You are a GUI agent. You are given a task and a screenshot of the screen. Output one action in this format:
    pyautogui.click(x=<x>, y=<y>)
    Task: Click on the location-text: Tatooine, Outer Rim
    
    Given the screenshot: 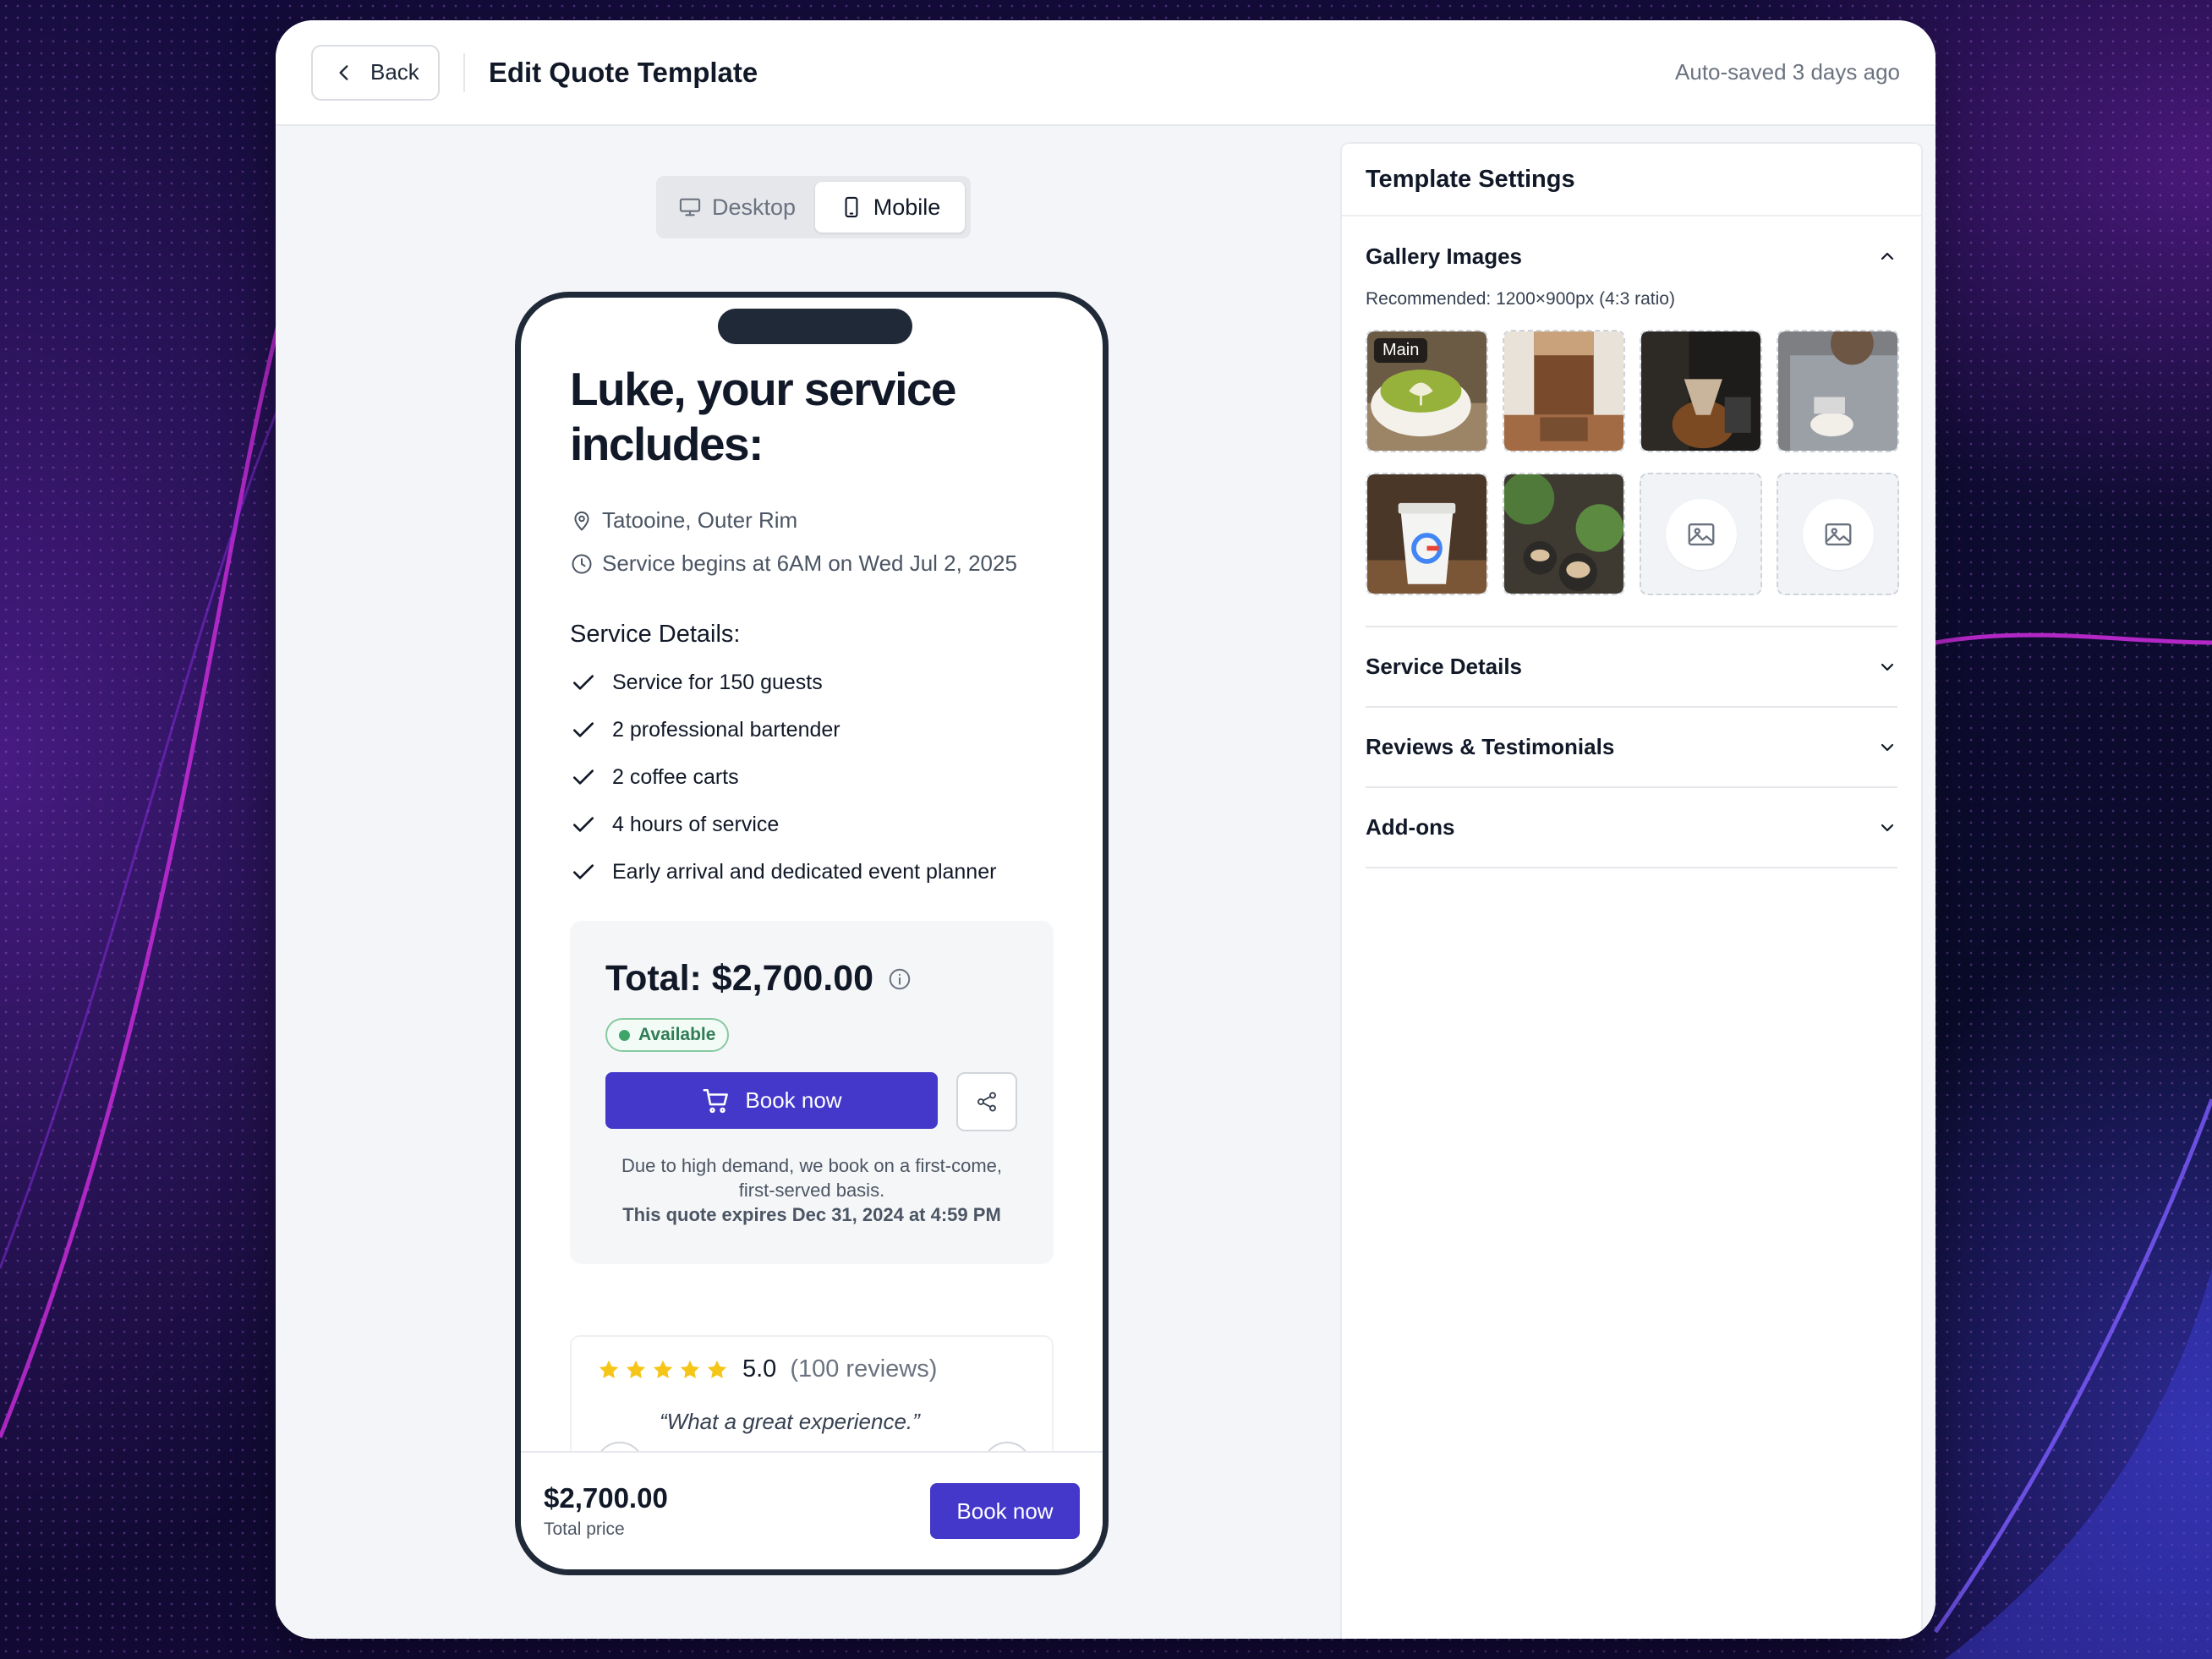 What is the action you would take?
    pyautogui.click(x=700, y=520)
    